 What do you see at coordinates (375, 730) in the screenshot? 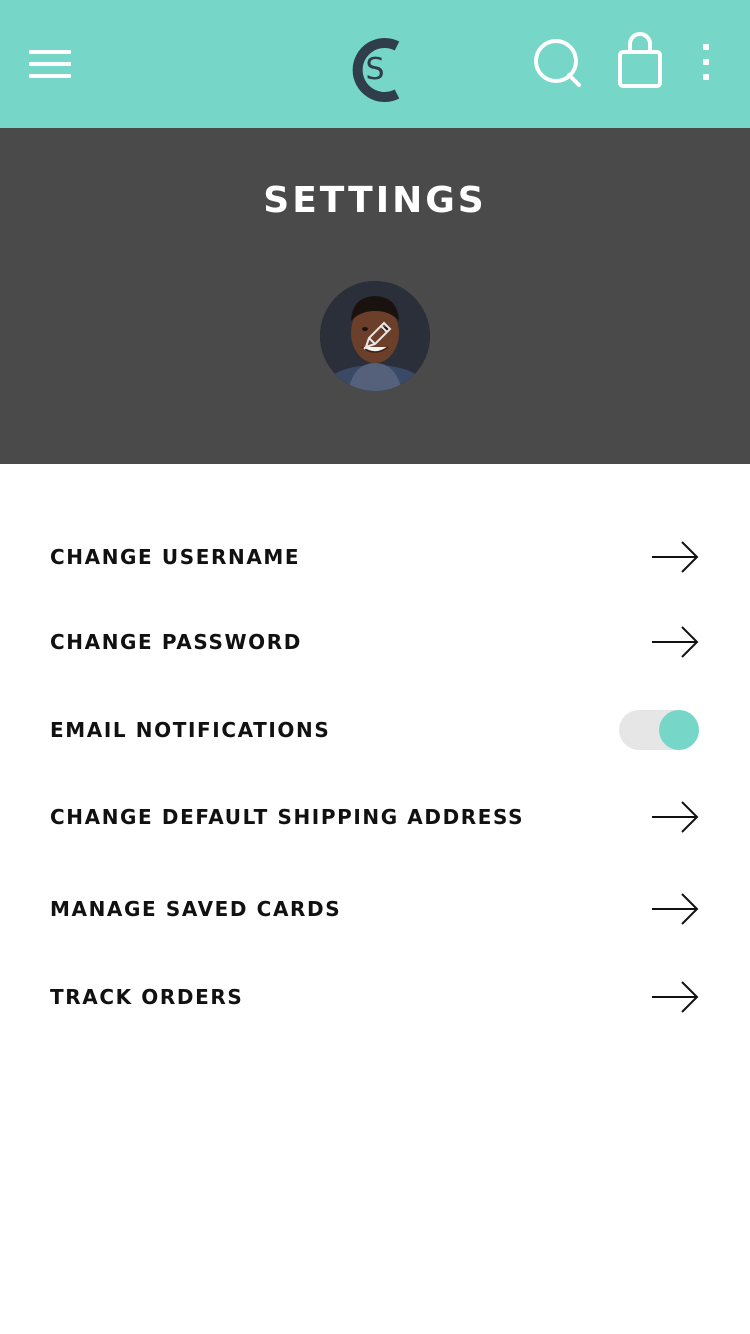
I see `setting-row-email-notifications: EMAIL NOTIFICATIONS` at bounding box center [375, 730].